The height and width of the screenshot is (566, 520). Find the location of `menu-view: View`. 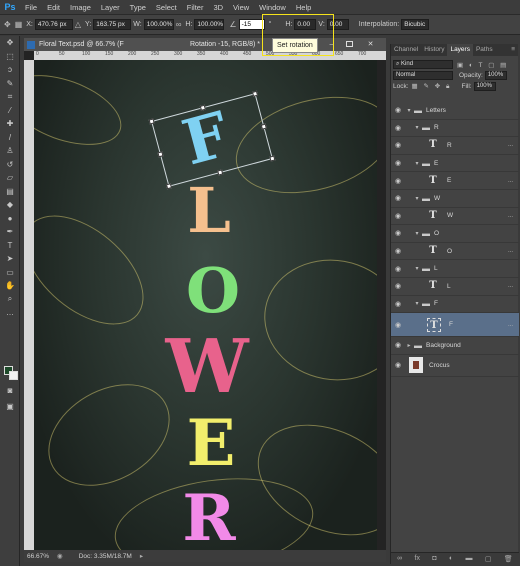

menu-view: View is located at coordinates (241, 7).